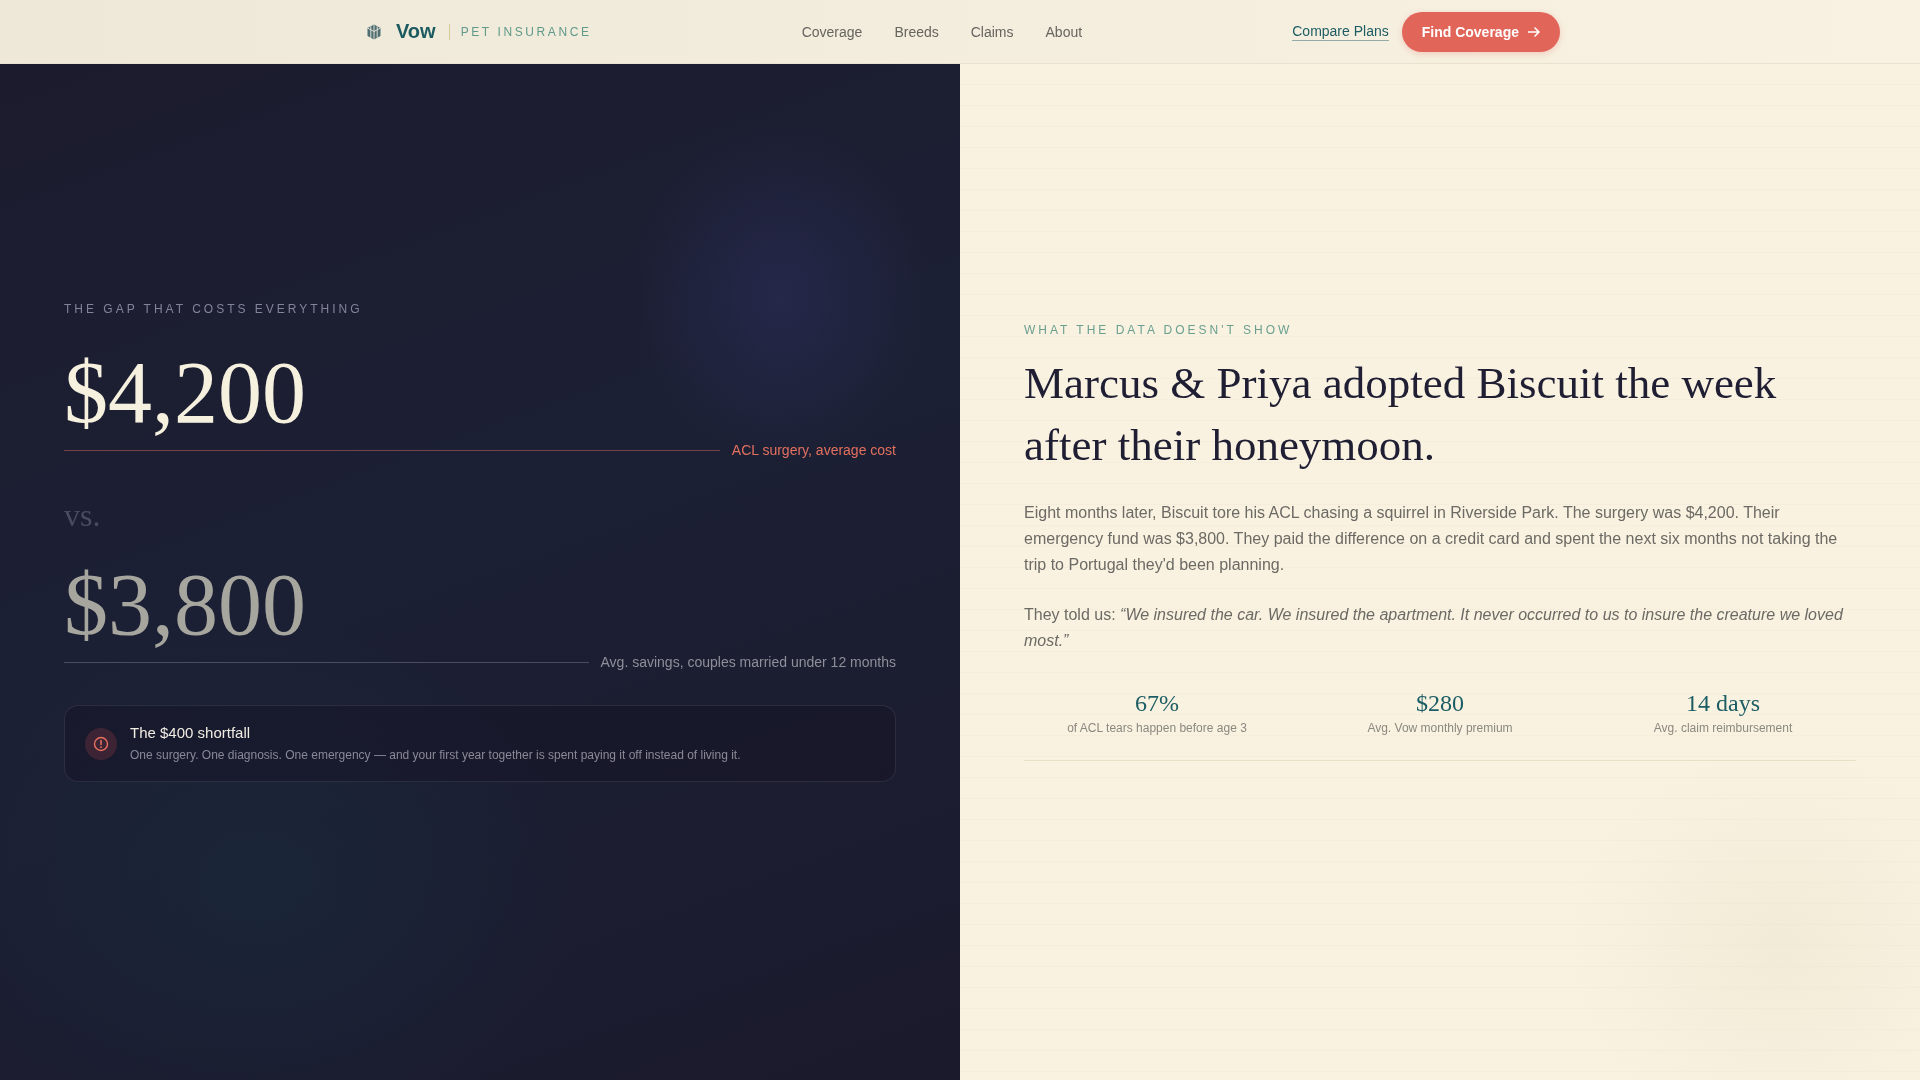 This screenshot has height=1080, width=1920. Describe the element at coordinates (374, 31) in the screenshot. I see `hexagon-logo-icon` at that location.